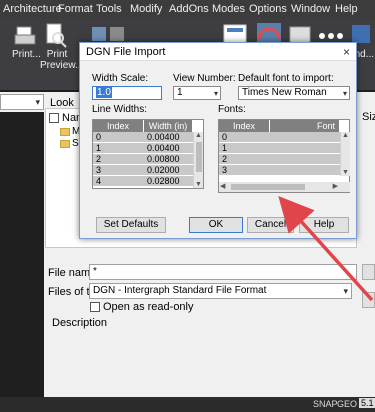 Image resolution: width=375 pixels, height=412 pixels. Describe the element at coordinates (104, 92) in the screenshot. I see `width-scale-value: 1.0` at that location.